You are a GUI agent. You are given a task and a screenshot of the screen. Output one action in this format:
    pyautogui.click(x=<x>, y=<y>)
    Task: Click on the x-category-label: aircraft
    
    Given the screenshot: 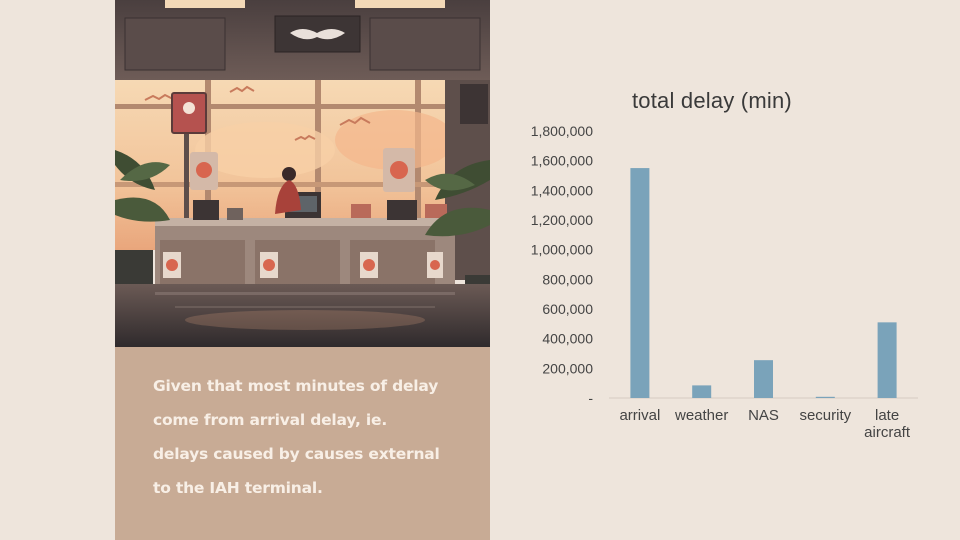 What is the action you would take?
    pyautogui.click(x=887, y=432)
    